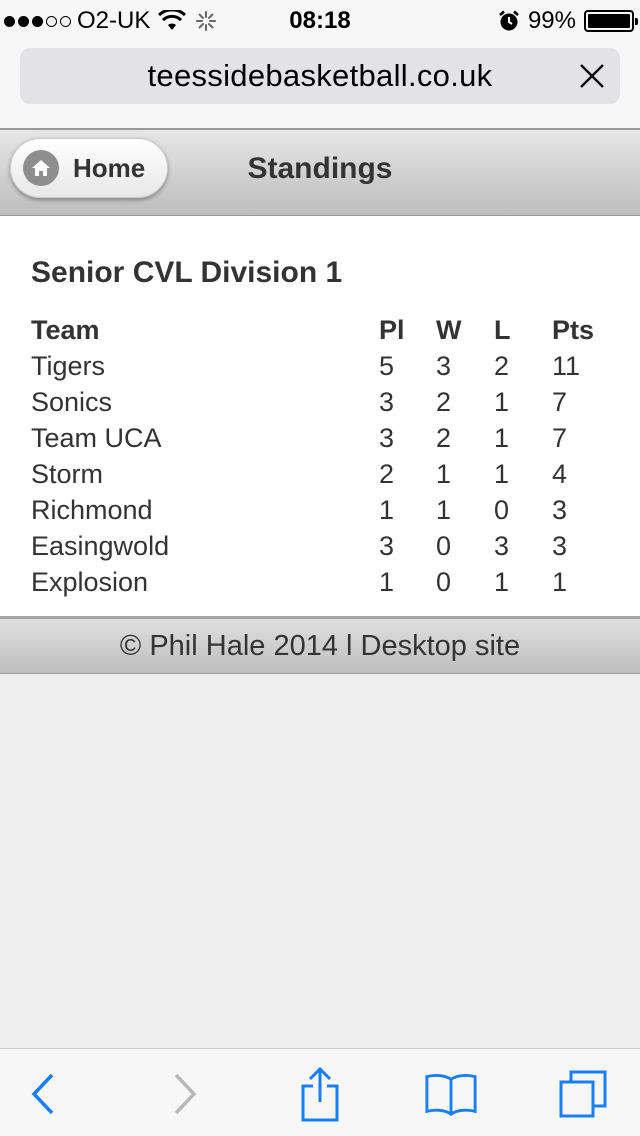 The height and width of the screenshot is (1136, 640). Describe the element at coordinates (321, 366) in the screenshot. I see `table-row: Tigers 5 3 2 11` at that location.